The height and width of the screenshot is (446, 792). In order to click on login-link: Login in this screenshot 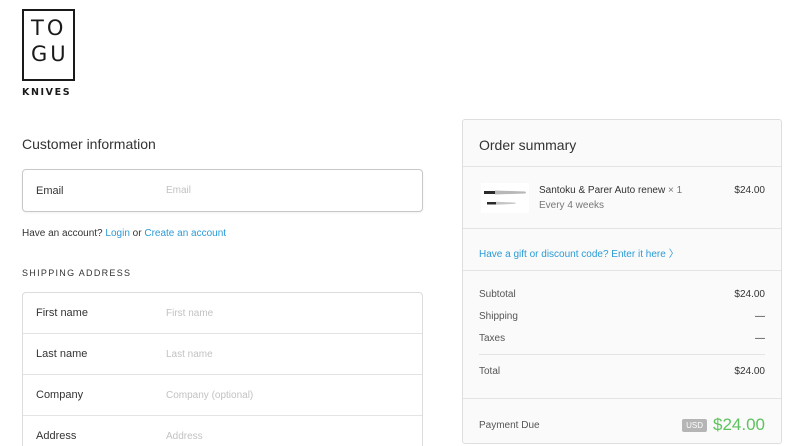, I will do `click(117, 233)`.